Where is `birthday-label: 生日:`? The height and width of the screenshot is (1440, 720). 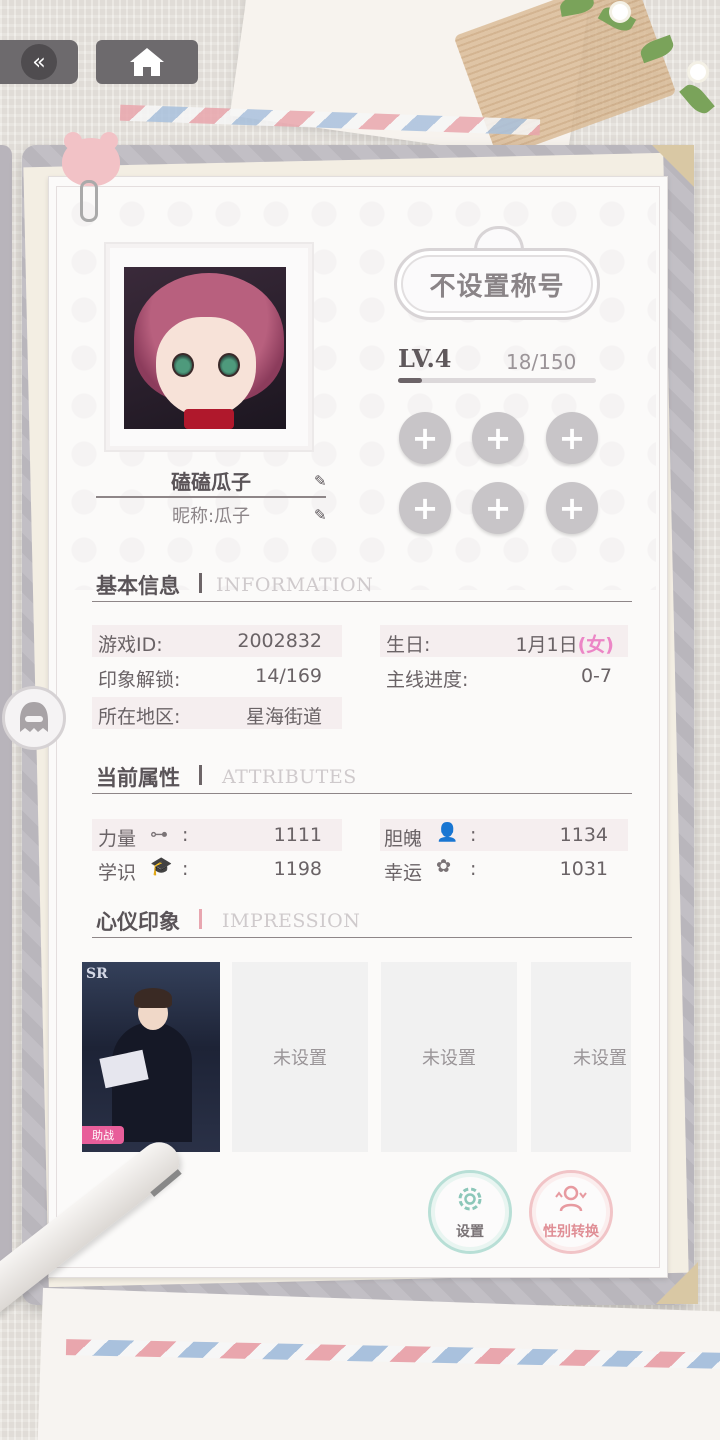 birthday-label: 生日: is located at coordinates (408, 645).